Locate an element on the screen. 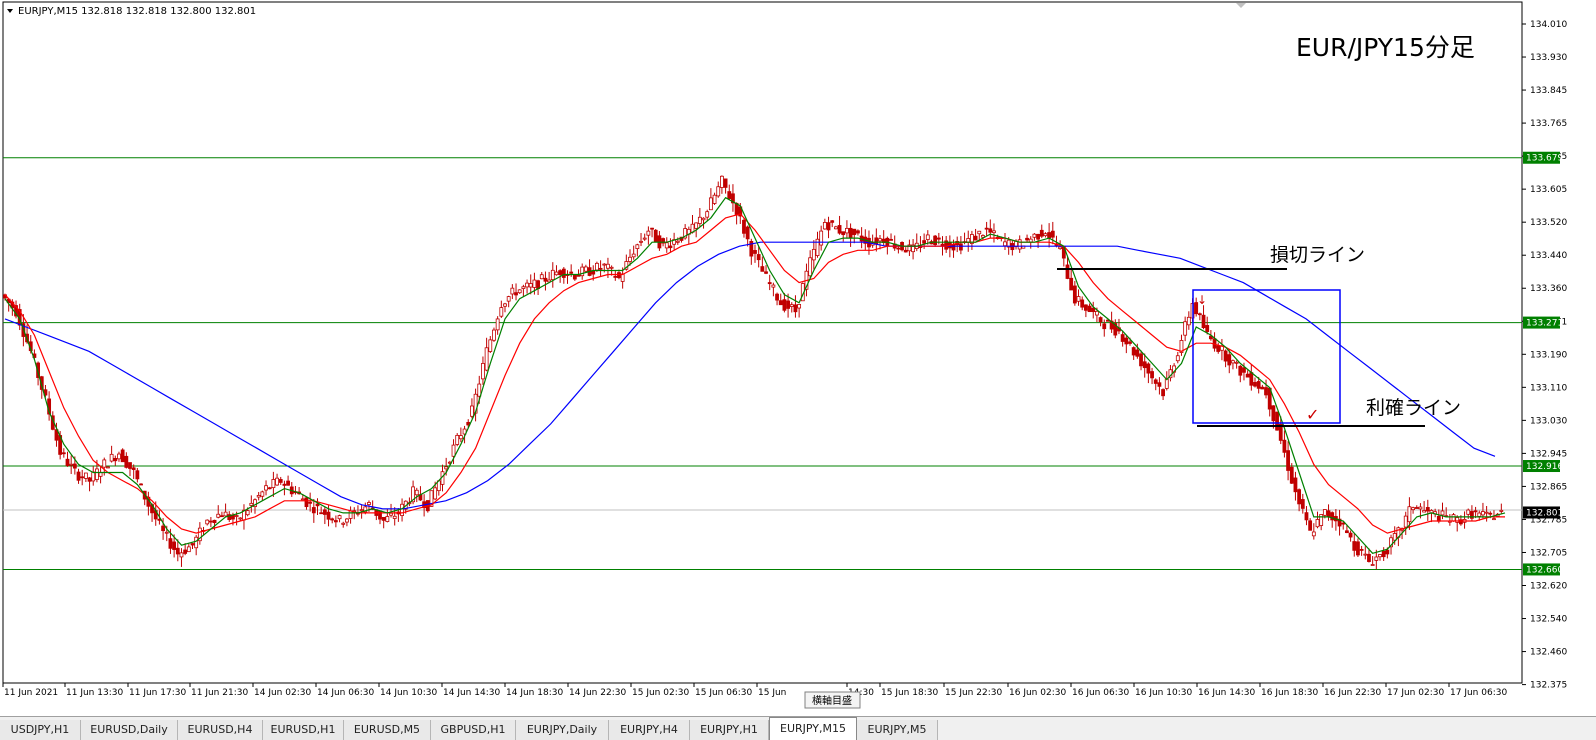 Image resolution: width=1596 pixels, height=740 pixels. tab-gbpusd-h1: GBPUSD,H1 is located at coordinates (473, 730).